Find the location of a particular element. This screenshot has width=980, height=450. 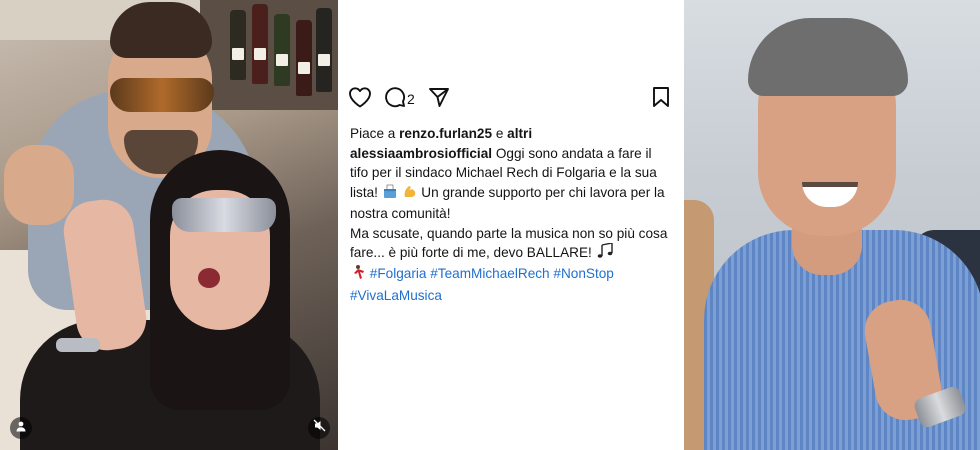

liker-username: renzo.furlan25 is located at coordinates (445, 133).